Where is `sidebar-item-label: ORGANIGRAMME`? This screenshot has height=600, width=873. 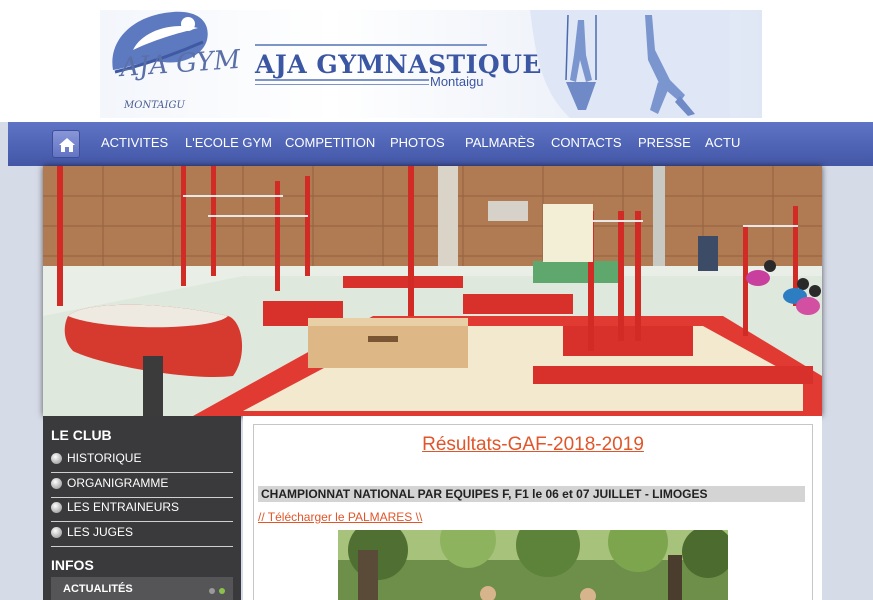
sidebar-item-label: ORGANIGRAMME is located at coordinates (118, 483).